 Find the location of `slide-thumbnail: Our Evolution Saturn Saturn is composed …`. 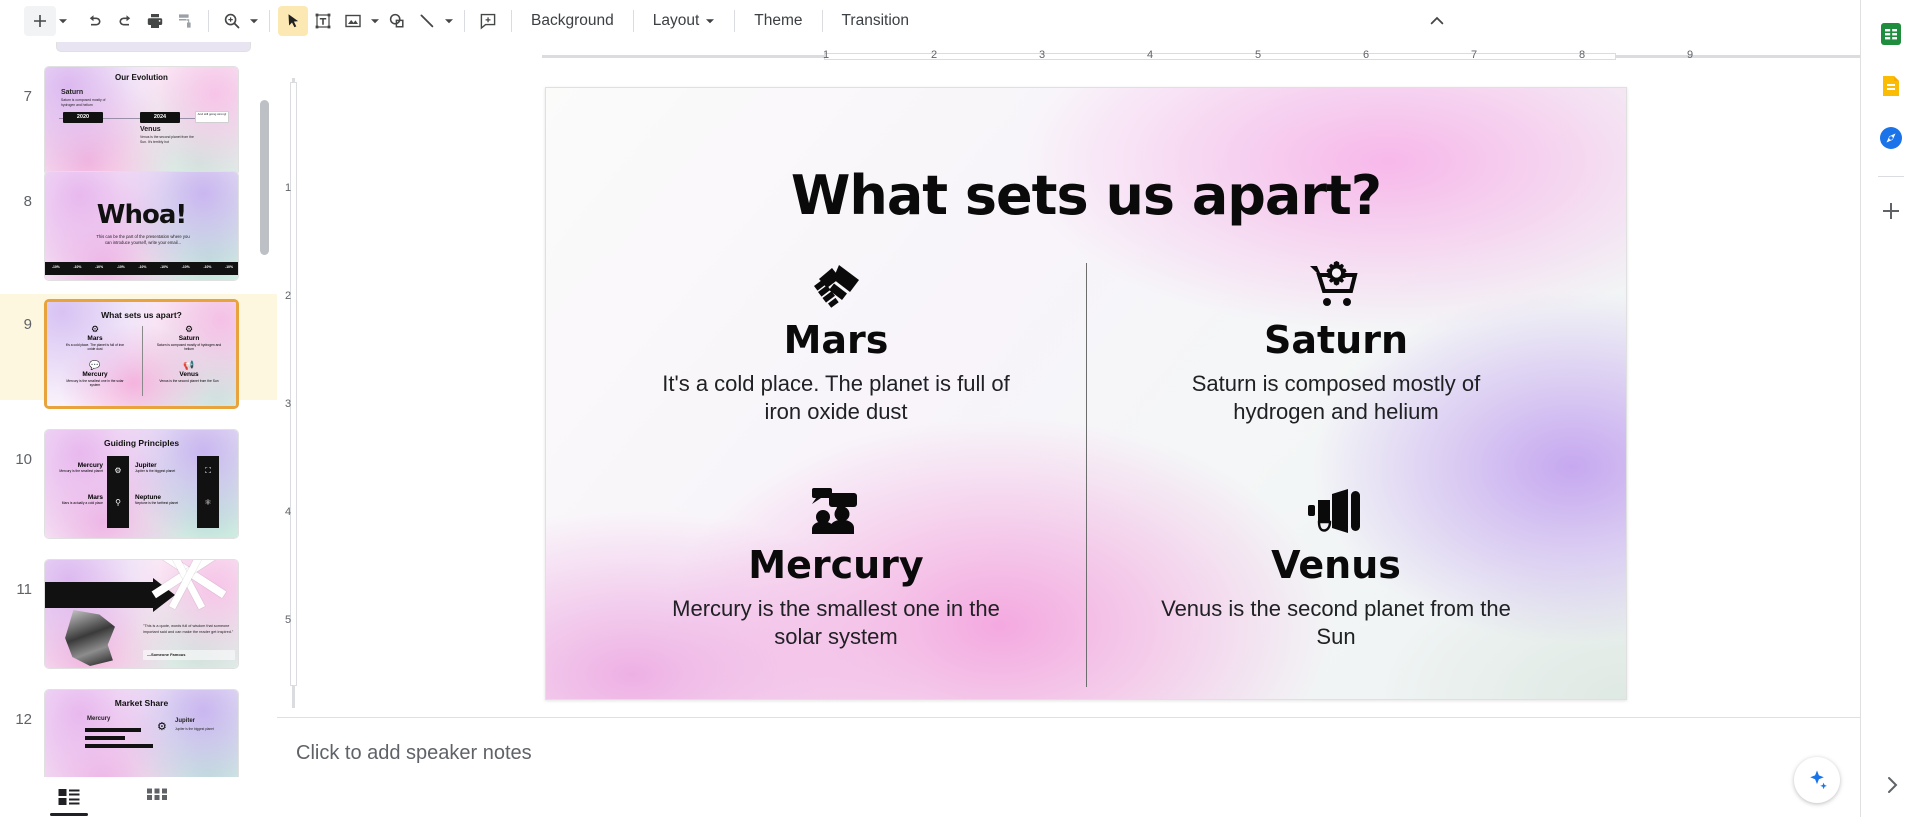

slide-thumbnail: Our Evolution Saturn Saturn is composed … is located at coordinates (141, 121).